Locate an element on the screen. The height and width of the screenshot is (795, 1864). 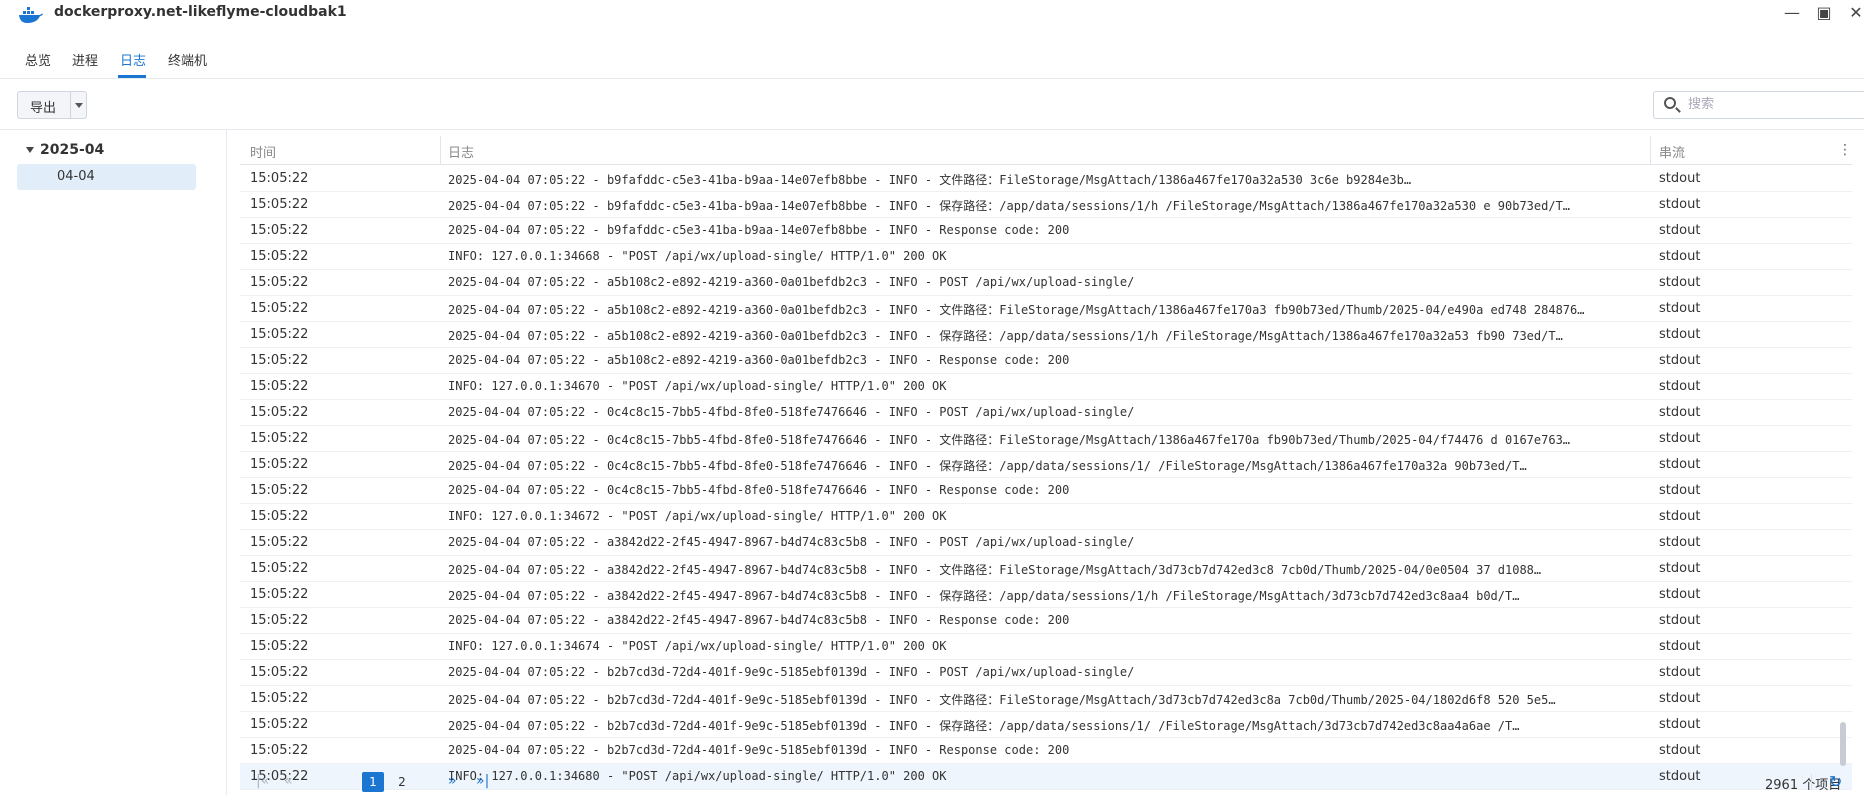
tab-bar: 总览 进程 日志 终端机 is located at coordinates (932, 58).